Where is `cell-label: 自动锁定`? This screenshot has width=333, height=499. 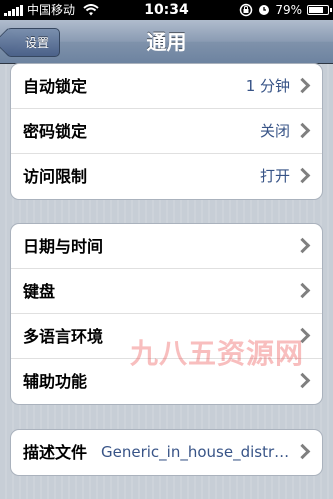
cell-label: 自动锁定 is located at coordinates (55, 86).